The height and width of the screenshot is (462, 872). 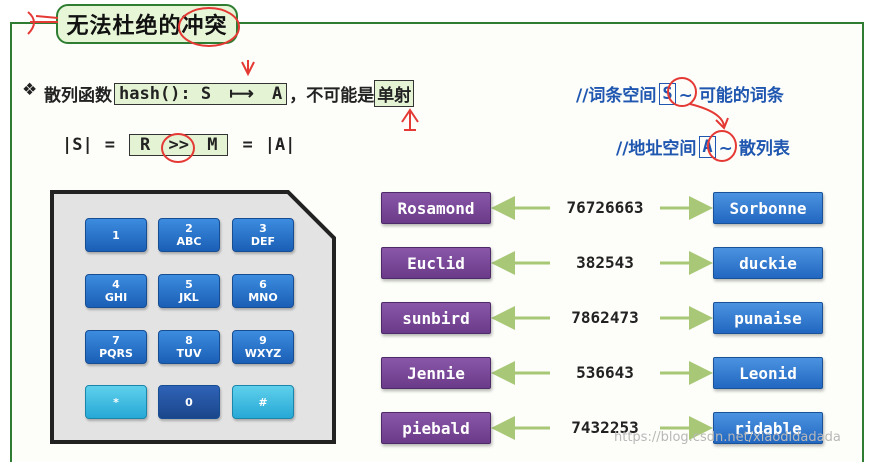 What do you see at coordinates (605, 372) in the screenshot?
I see `keypad-number: 536643` at bounding box center [605, 372].